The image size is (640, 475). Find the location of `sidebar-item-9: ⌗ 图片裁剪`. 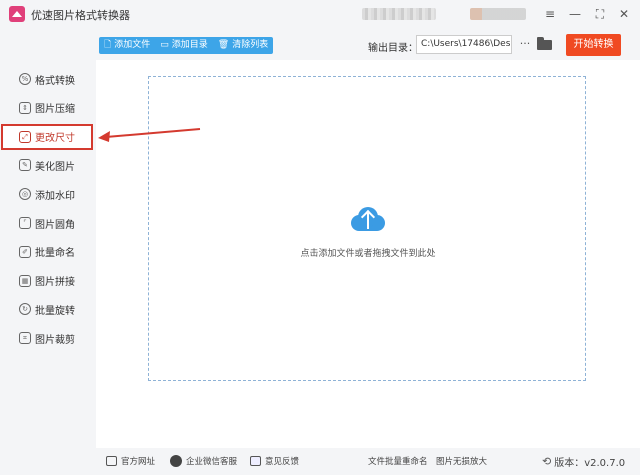

sidebar-item-9: ⌗ 图片裁剪 is located at coordinates (48, 338).